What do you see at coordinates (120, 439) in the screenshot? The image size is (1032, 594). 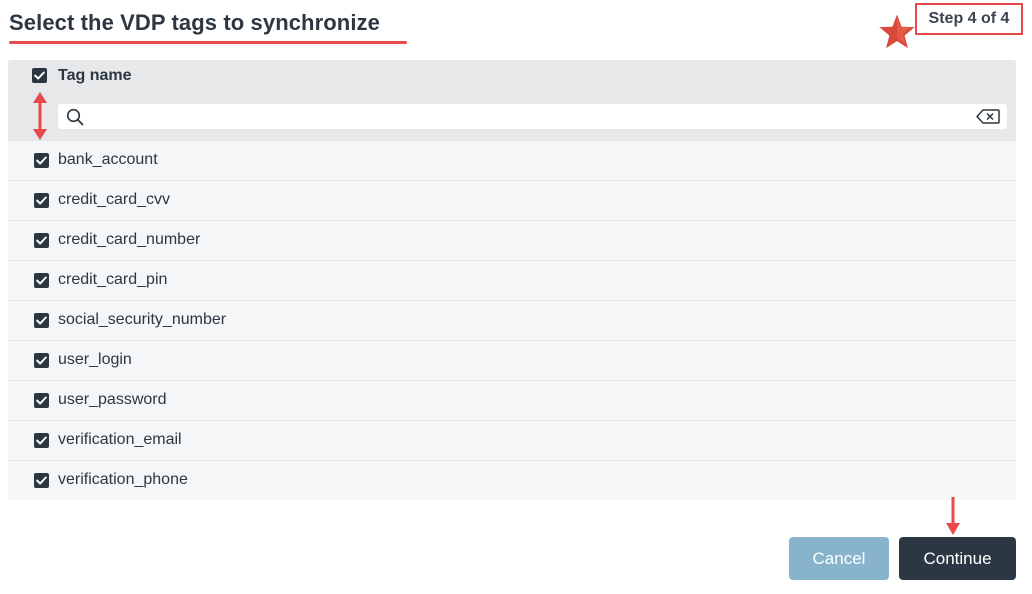 I see `tag-name: verification_email` at bounding box center [120, 439].